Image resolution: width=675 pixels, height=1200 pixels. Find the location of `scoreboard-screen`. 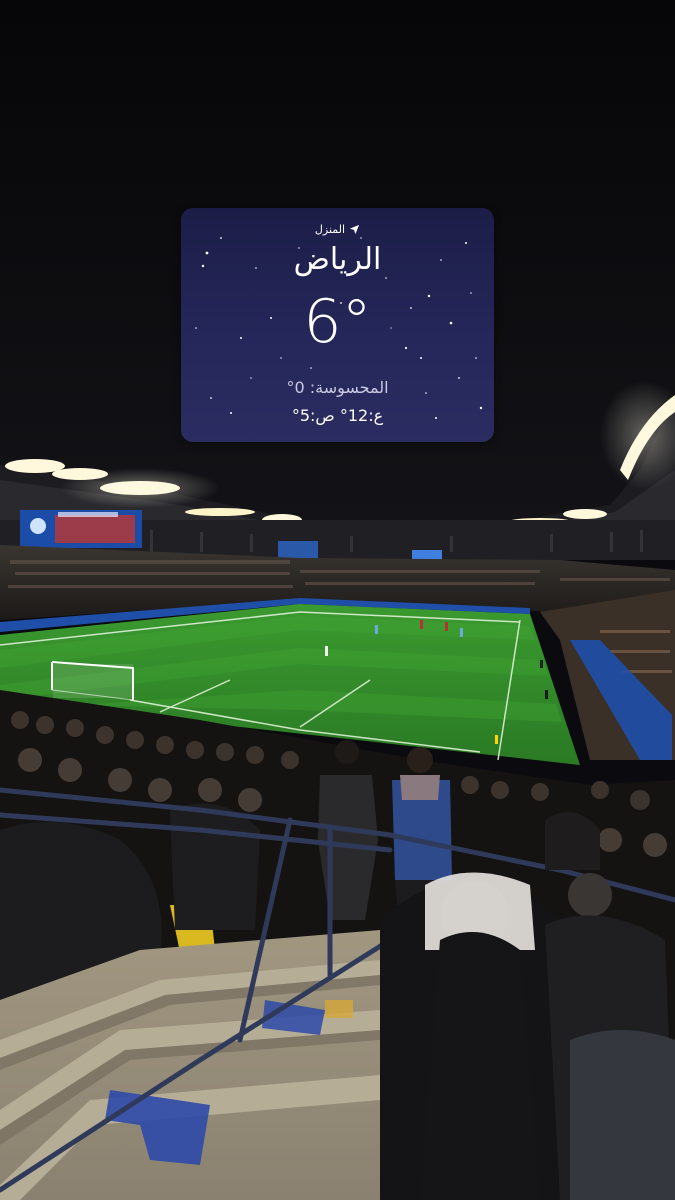

scoreboard-screen is located at coordinates (81, 529).